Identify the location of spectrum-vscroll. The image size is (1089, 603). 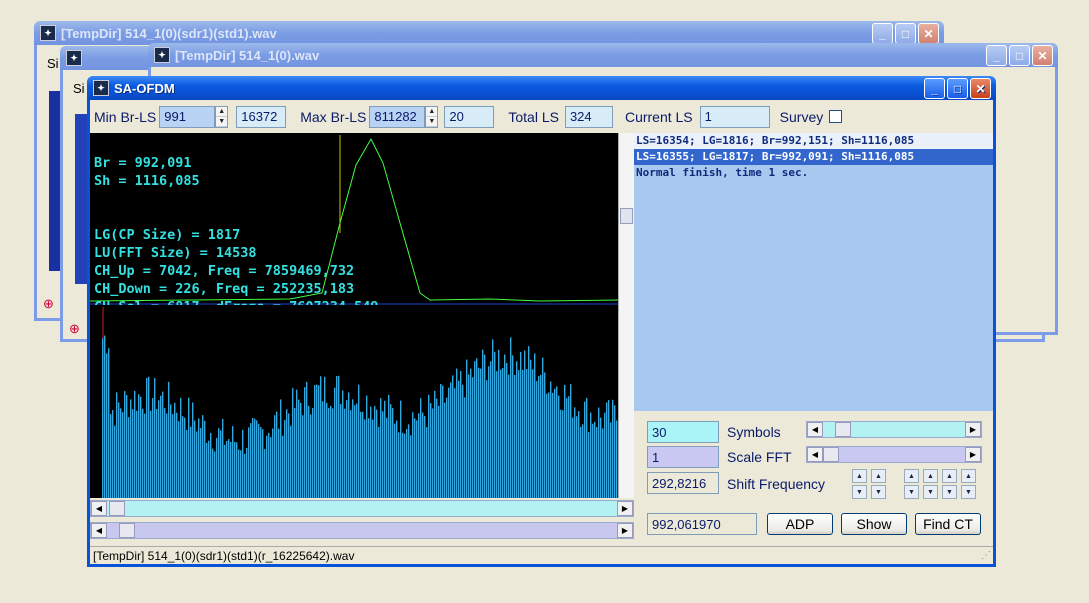
(626, 401).